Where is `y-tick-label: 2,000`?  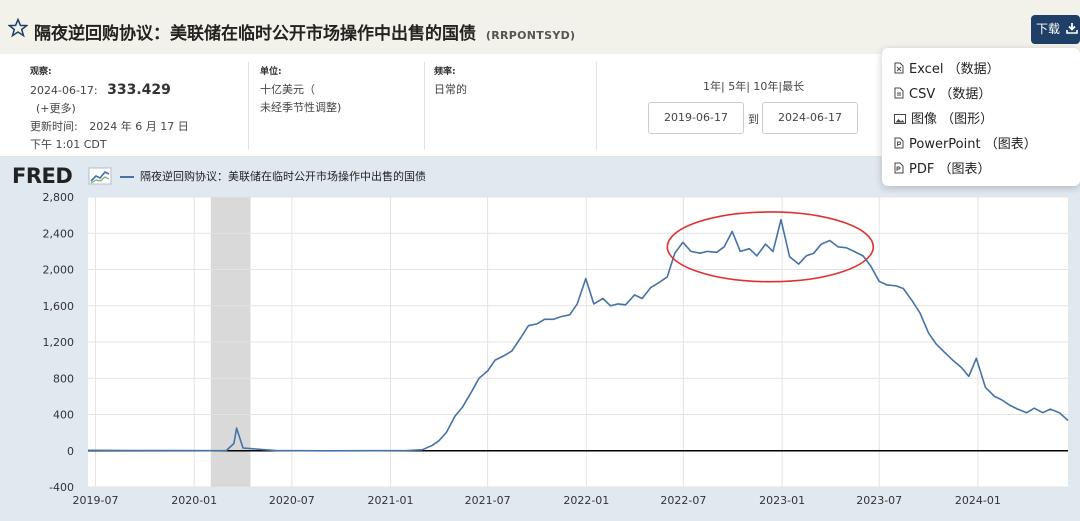 y-tick-label: 2,000 is located at coordinates (59, 270).